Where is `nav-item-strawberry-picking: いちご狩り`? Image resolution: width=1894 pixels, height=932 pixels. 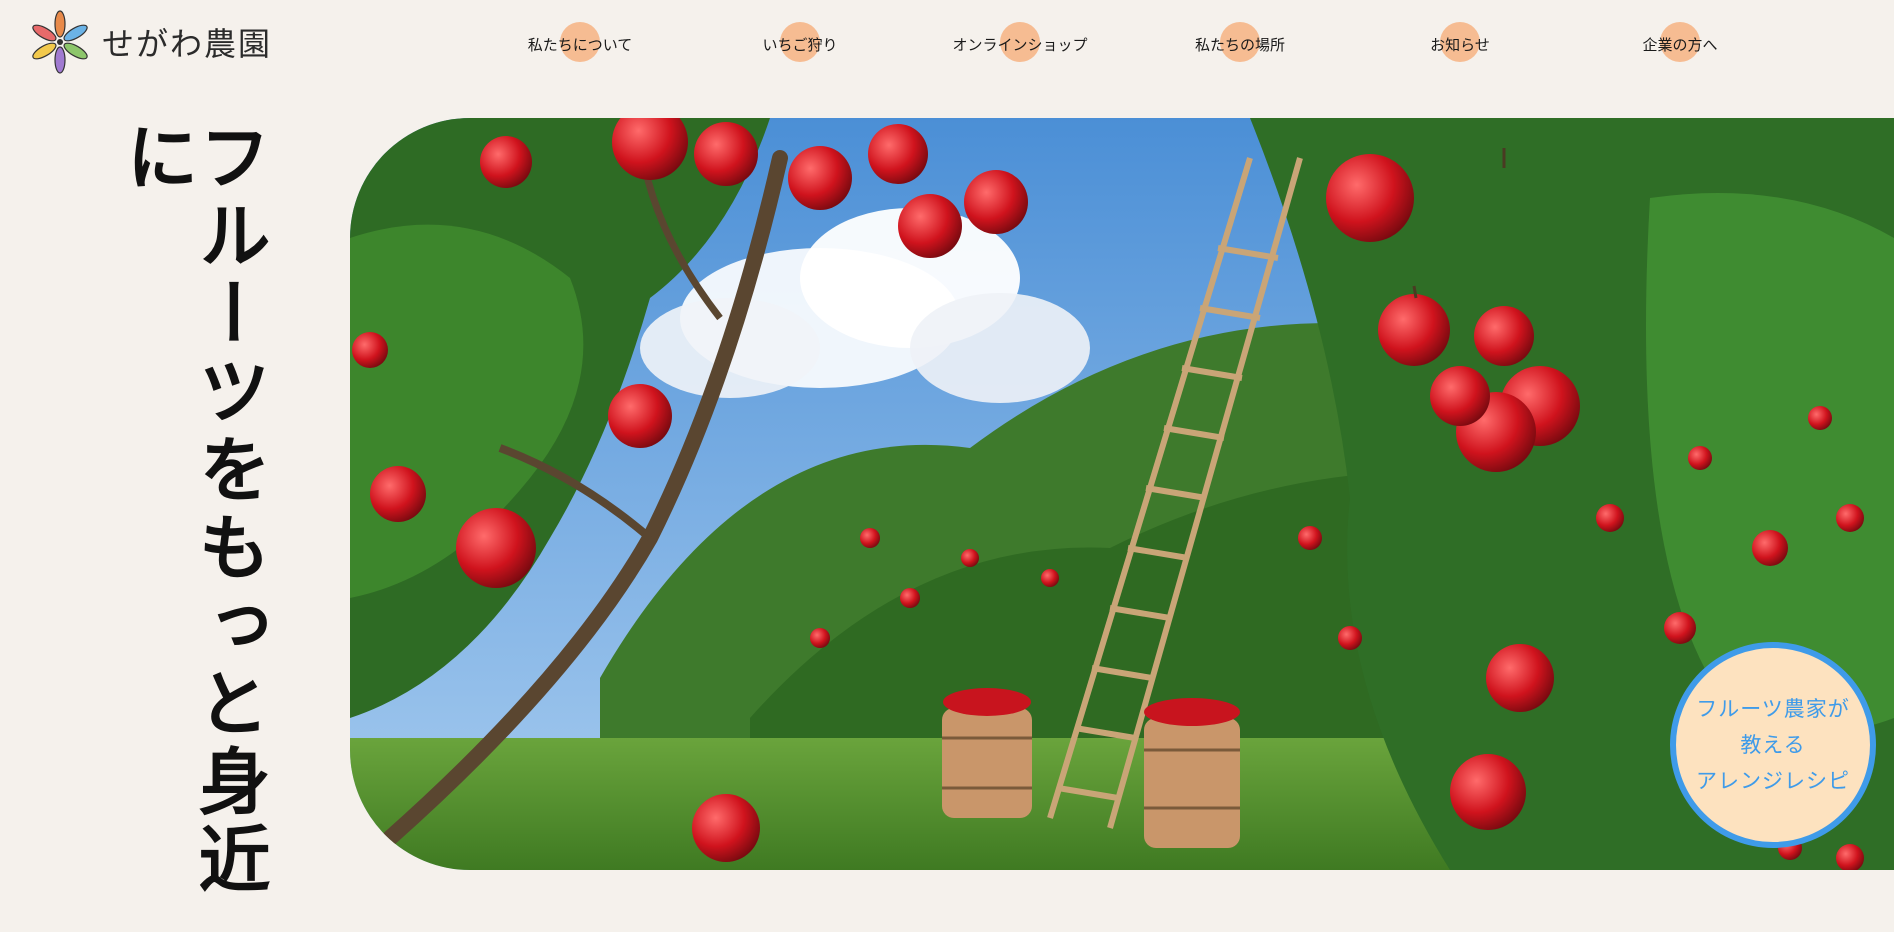 nav-item-strawberry-picking: いちご狩り is located at coordinates (800, 44).